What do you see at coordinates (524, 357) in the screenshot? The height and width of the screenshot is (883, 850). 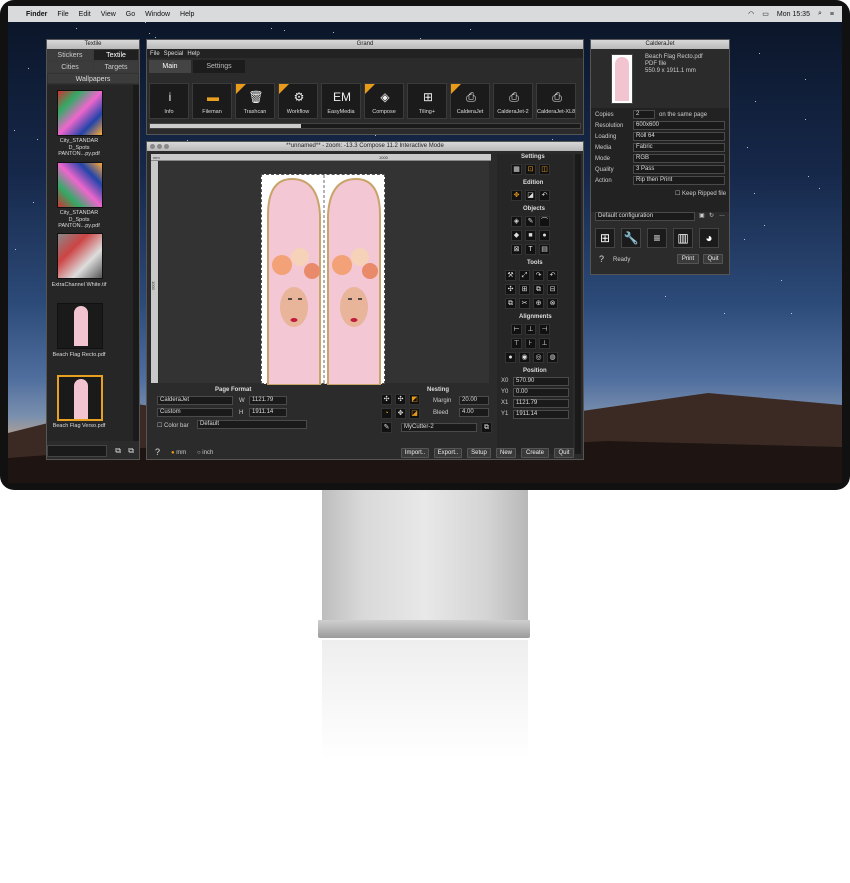 I see `distribute-2-icon: ◉` at bounding box center [524, 357].